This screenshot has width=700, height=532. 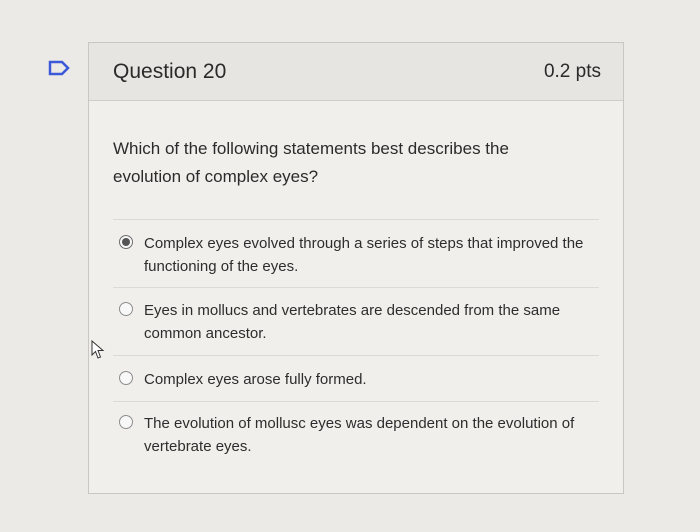 I want to click on question-header: Question 20 0.2 pts, so click(x=356, y=72).